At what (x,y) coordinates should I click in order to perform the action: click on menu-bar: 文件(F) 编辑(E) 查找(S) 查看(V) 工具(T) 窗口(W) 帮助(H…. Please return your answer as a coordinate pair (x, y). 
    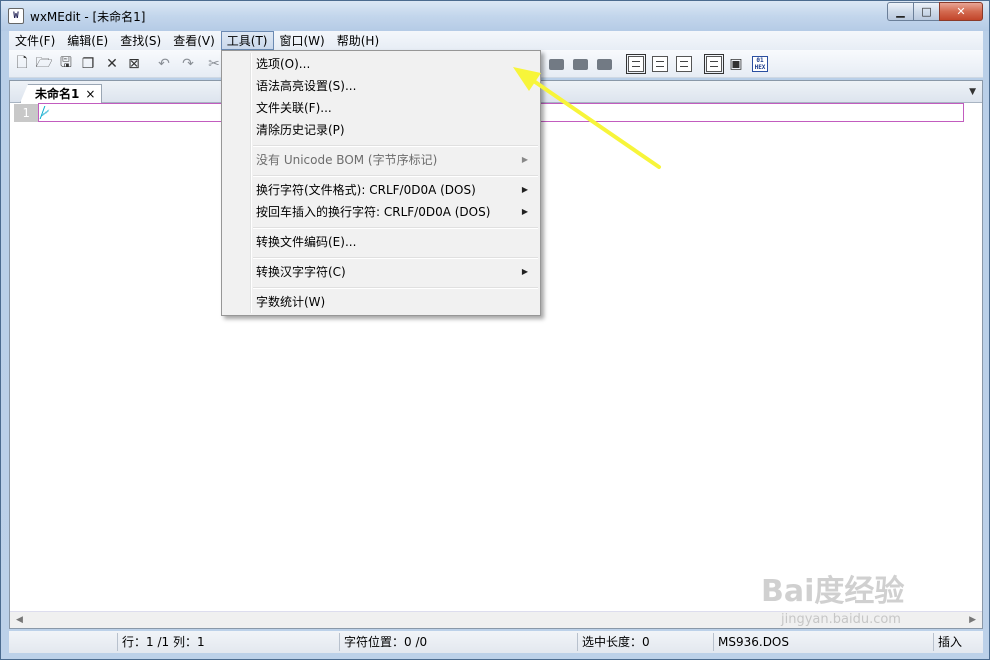
    Looking at the image, I should click on (496, 40).